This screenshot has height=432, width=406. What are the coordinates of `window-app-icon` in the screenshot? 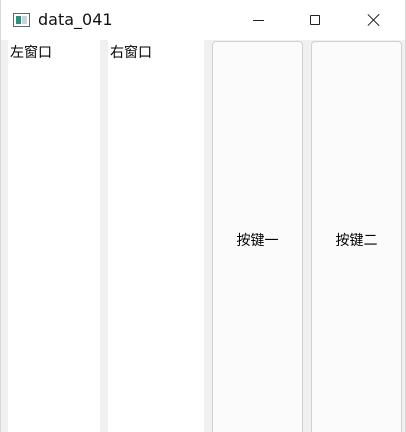 It's located at (21, 20).